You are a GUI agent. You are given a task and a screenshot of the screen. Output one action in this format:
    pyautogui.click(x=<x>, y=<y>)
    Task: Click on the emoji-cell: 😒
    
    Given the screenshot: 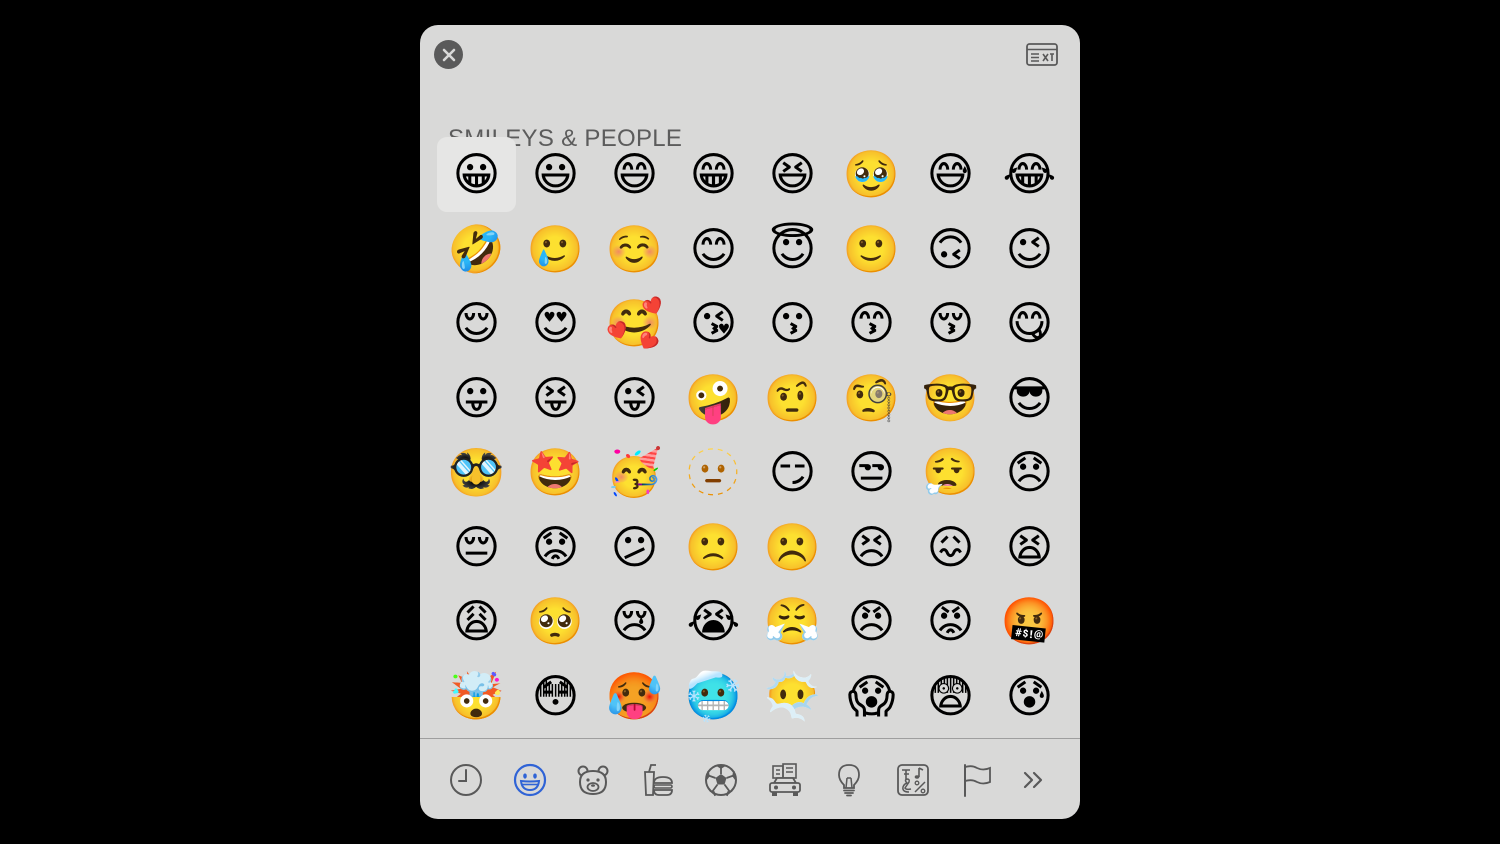 What is the action you would take?
    pyautogui.click(x=871, y=472)
    